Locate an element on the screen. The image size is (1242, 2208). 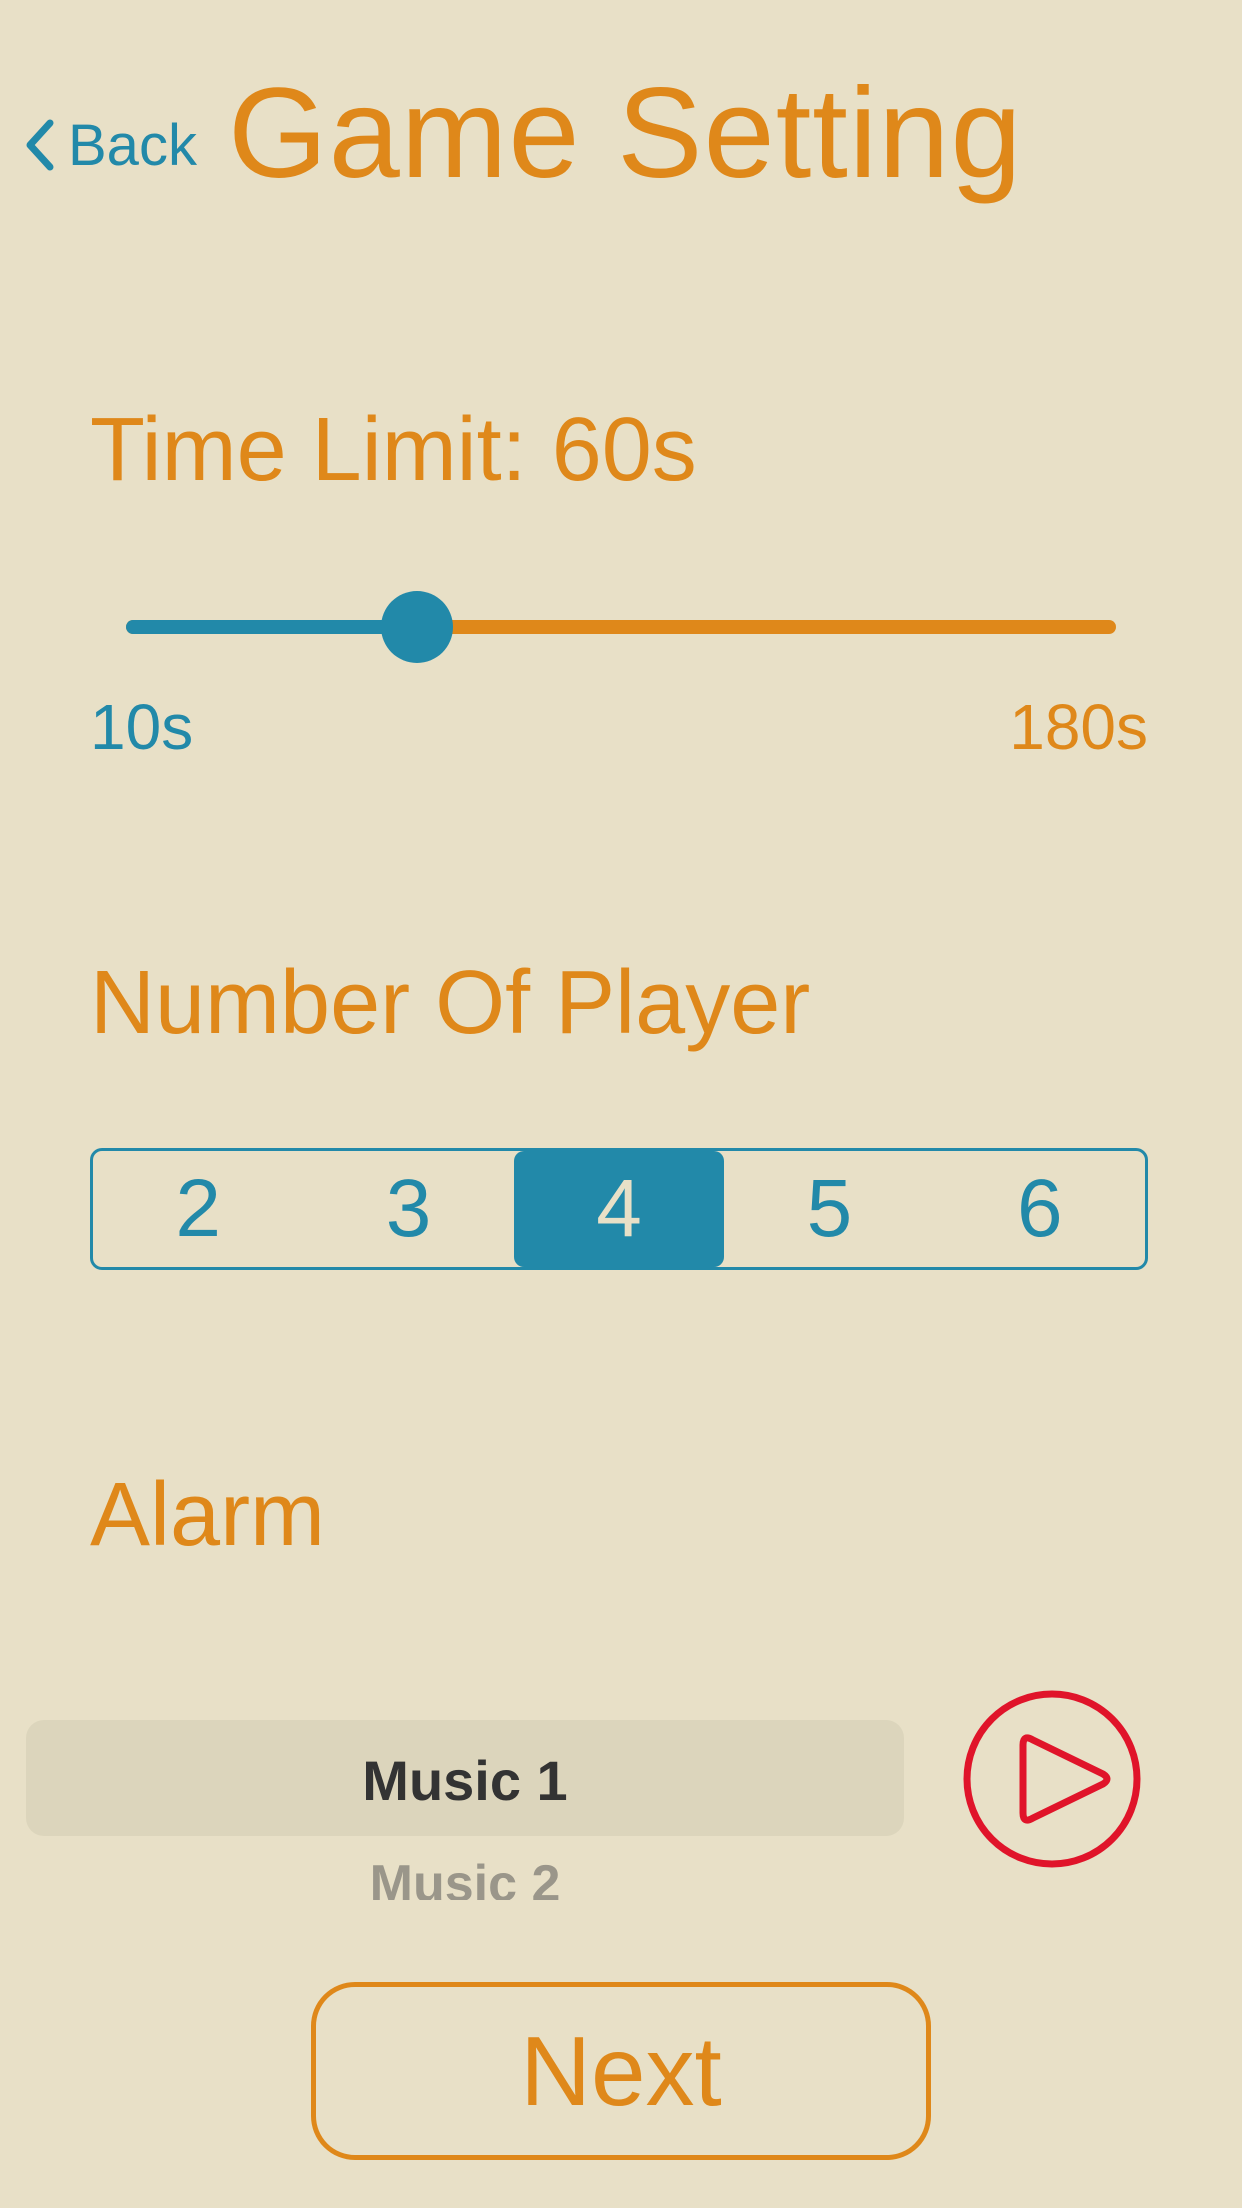
alarm-title: Alarm is located at coordinates (208, 1515).